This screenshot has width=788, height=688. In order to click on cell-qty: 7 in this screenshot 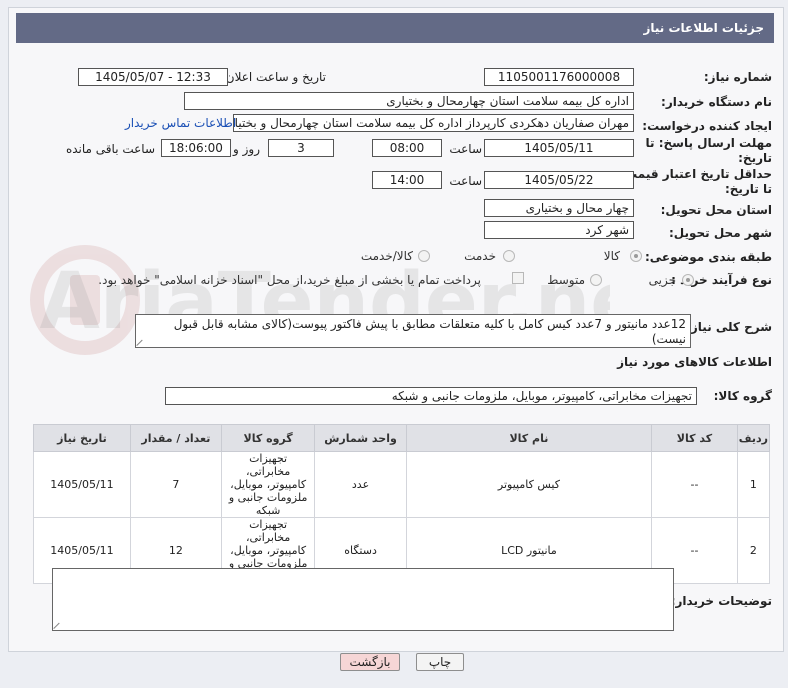, I will do `click(175, 484)`.